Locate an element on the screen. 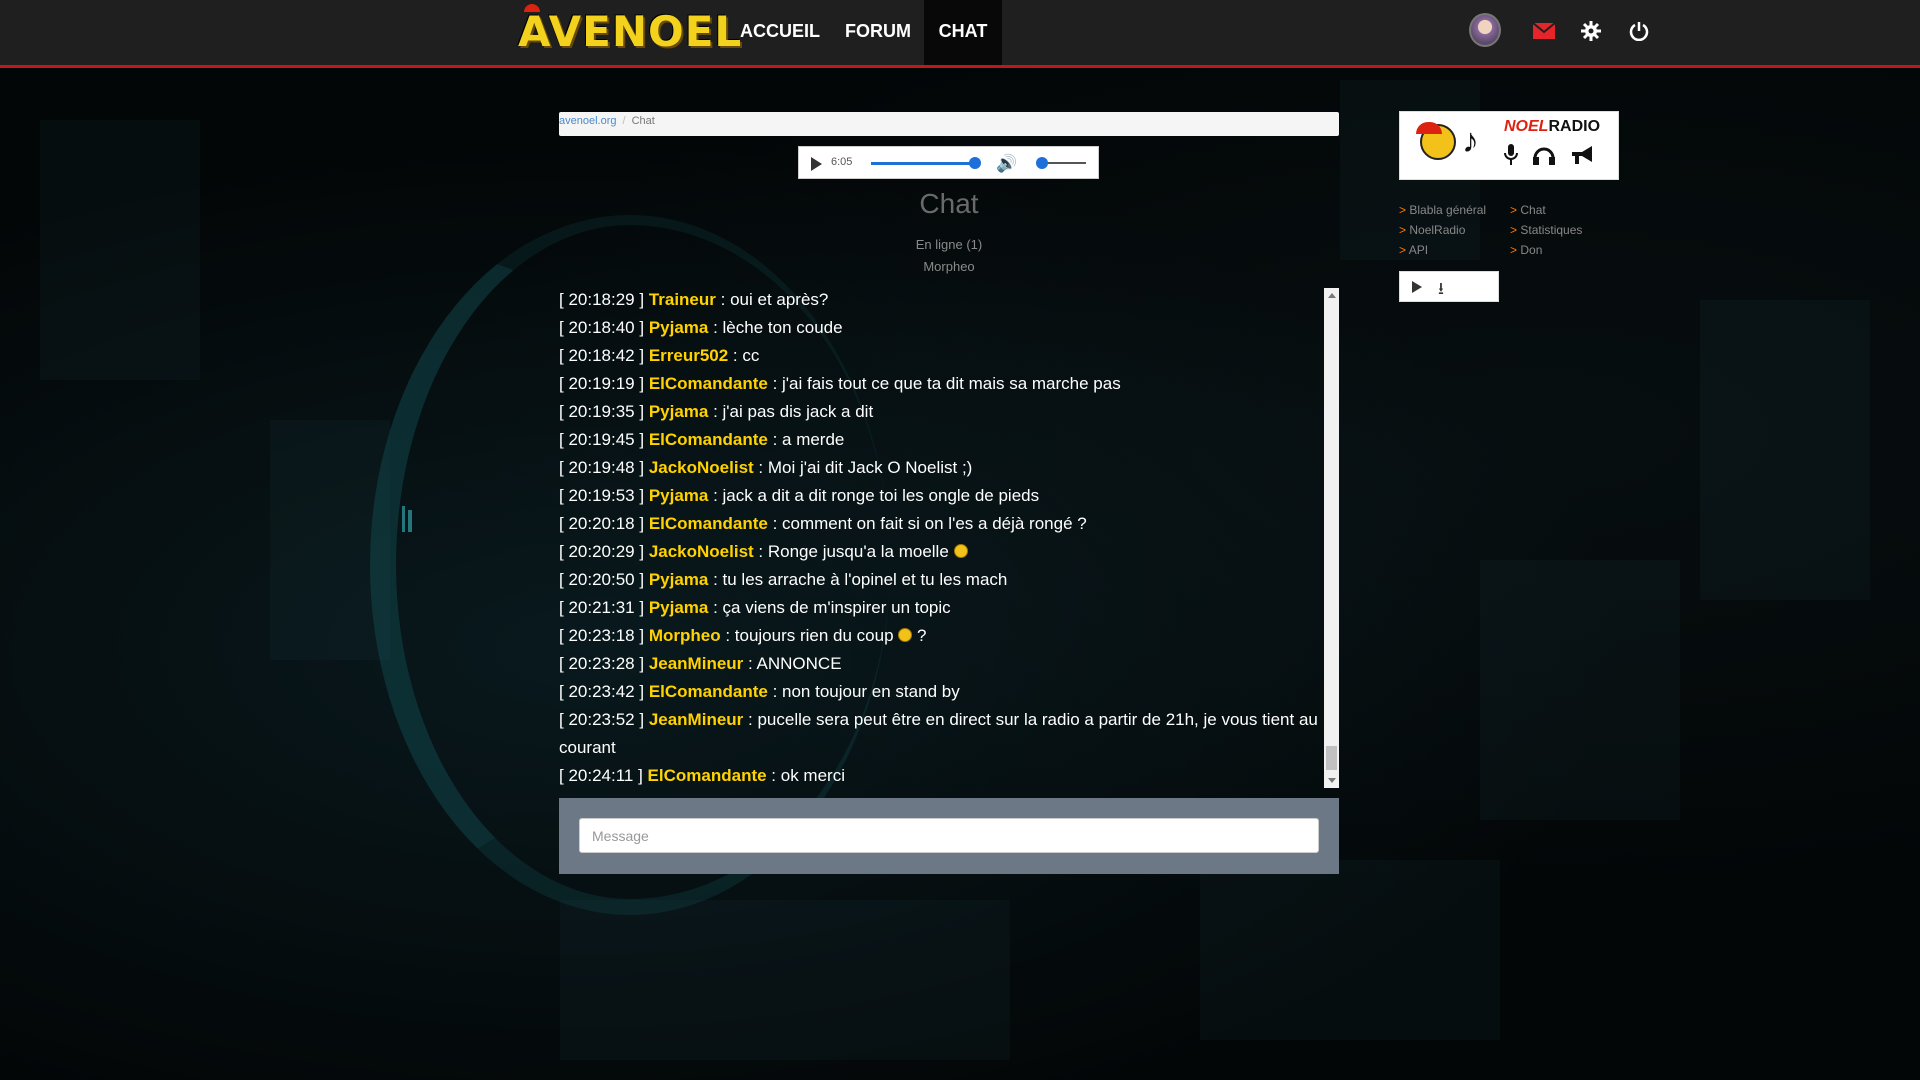 Image resolution: width=1920 pixels, height=1080 pixels. message-username: Traineur is located at coordinates (682, 299).